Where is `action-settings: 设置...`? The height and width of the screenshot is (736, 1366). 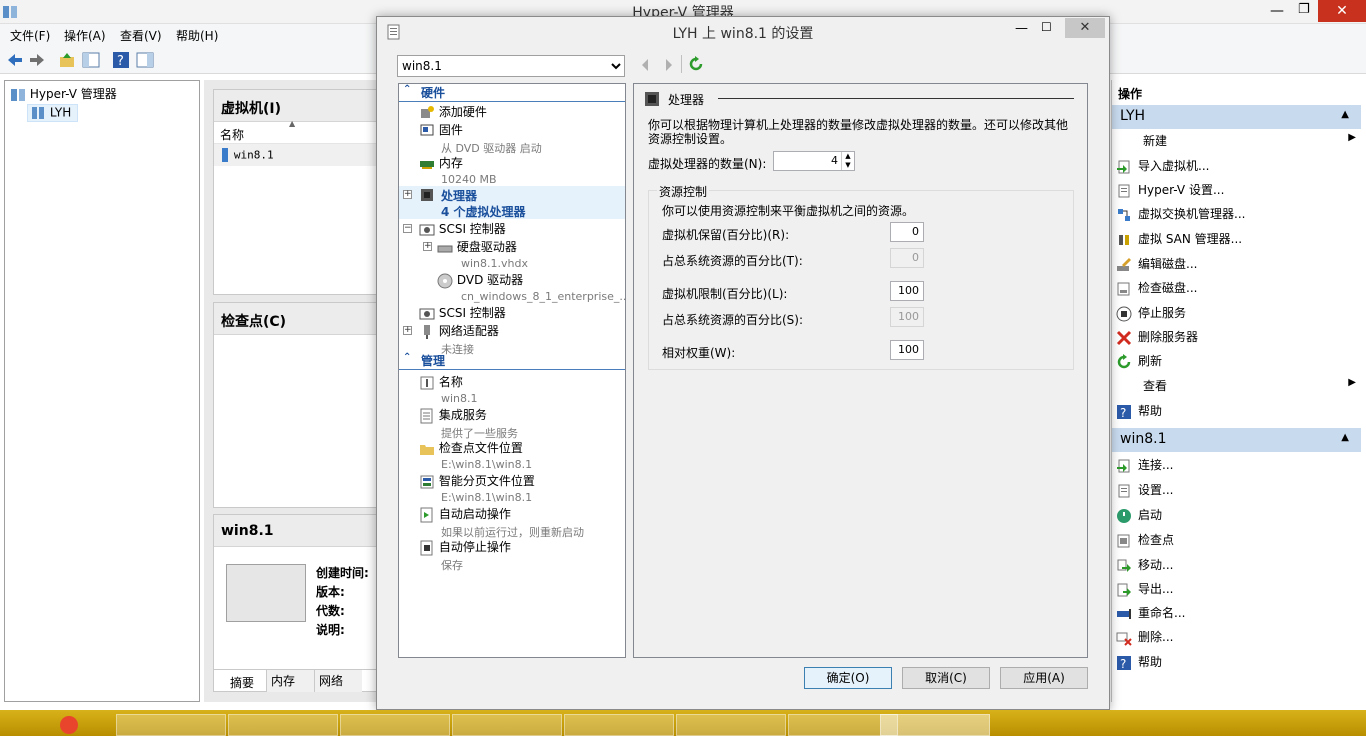 action-settings: 设置... is located at coordinates (1236, 492).